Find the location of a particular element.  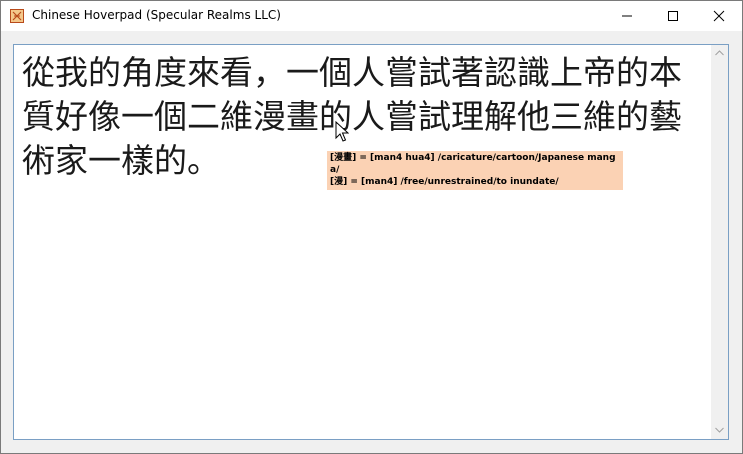

minimize-button is located at coordinates (627, 16).